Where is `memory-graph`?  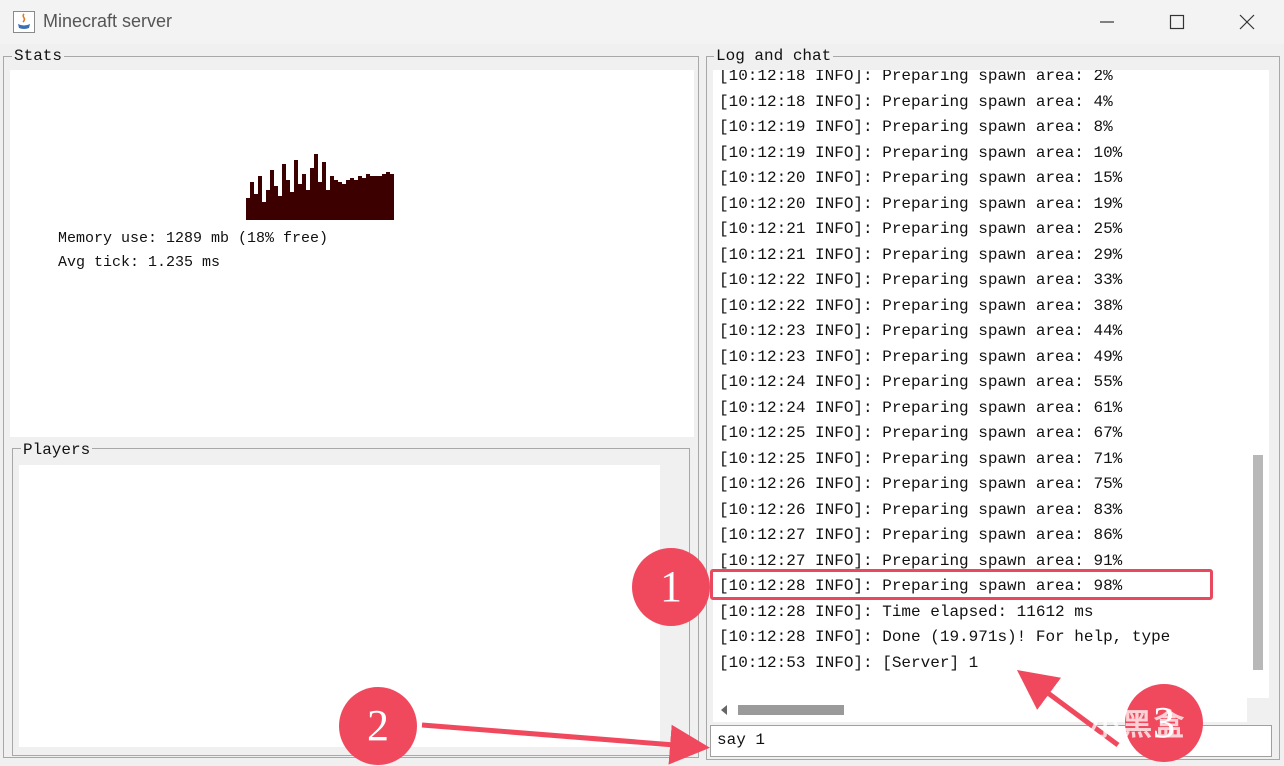
memory-graph is located at coordinates (320, 187).